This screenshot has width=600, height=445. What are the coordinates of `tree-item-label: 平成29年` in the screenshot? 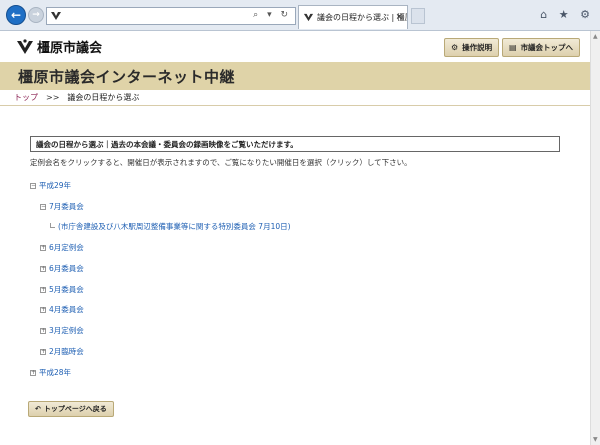 It's located at (55, 185).